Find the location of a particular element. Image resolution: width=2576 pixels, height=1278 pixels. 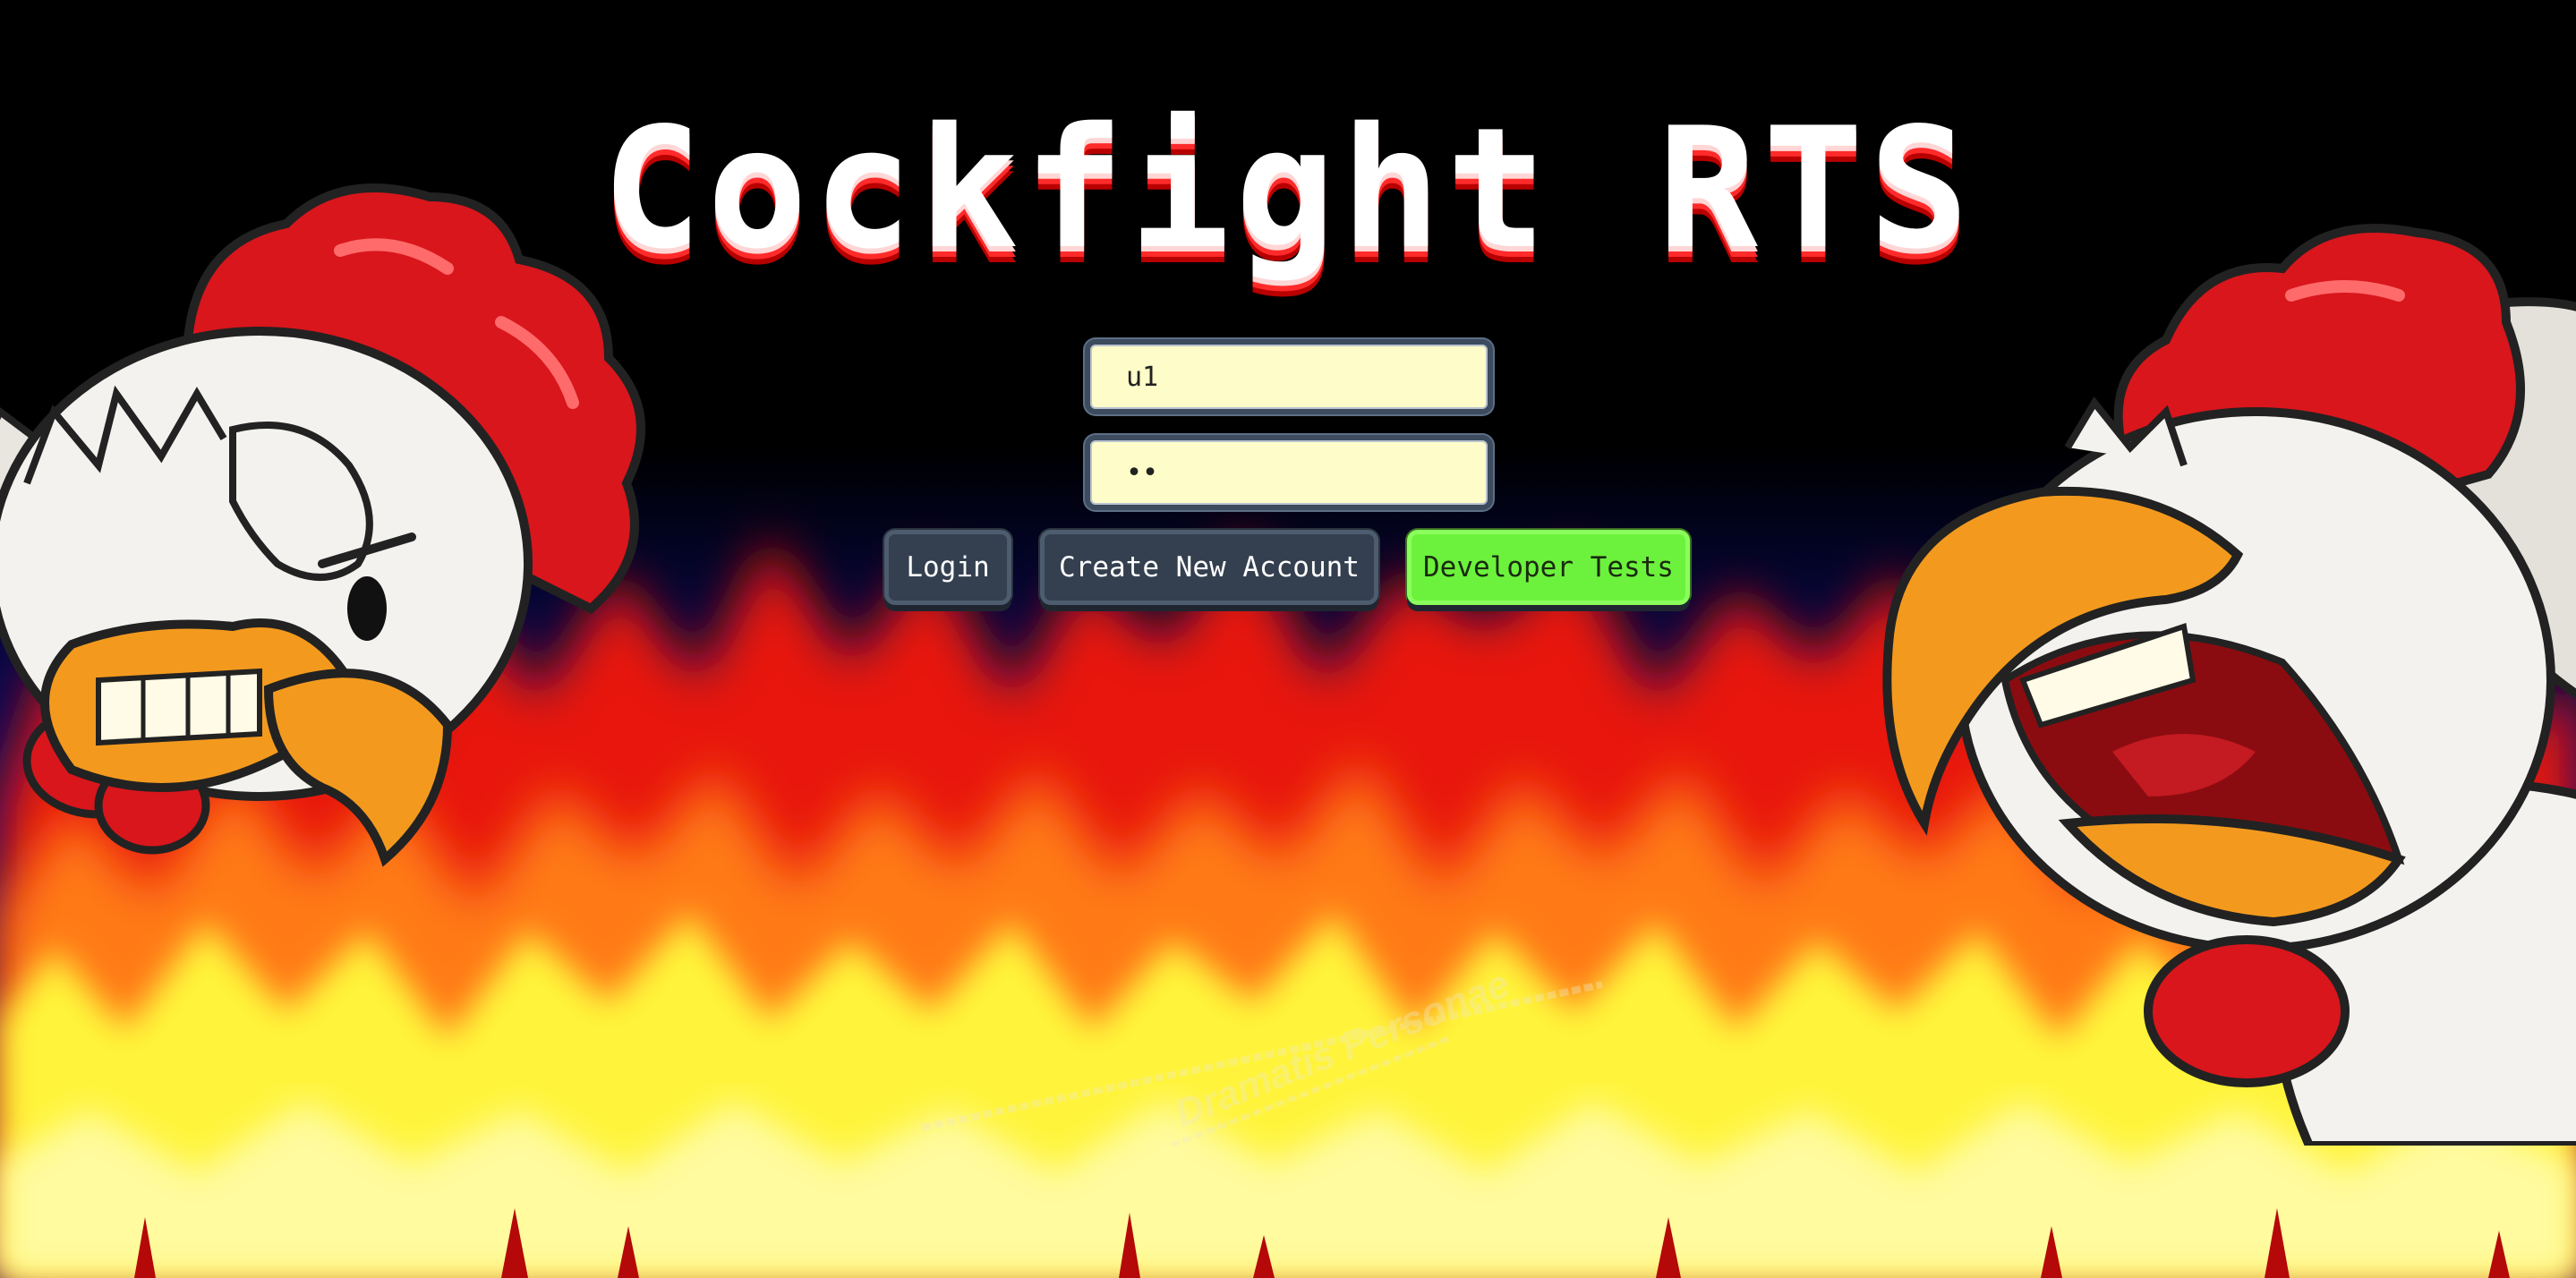

create-account-button: Create New Account is located at coordinates (1209, 567).